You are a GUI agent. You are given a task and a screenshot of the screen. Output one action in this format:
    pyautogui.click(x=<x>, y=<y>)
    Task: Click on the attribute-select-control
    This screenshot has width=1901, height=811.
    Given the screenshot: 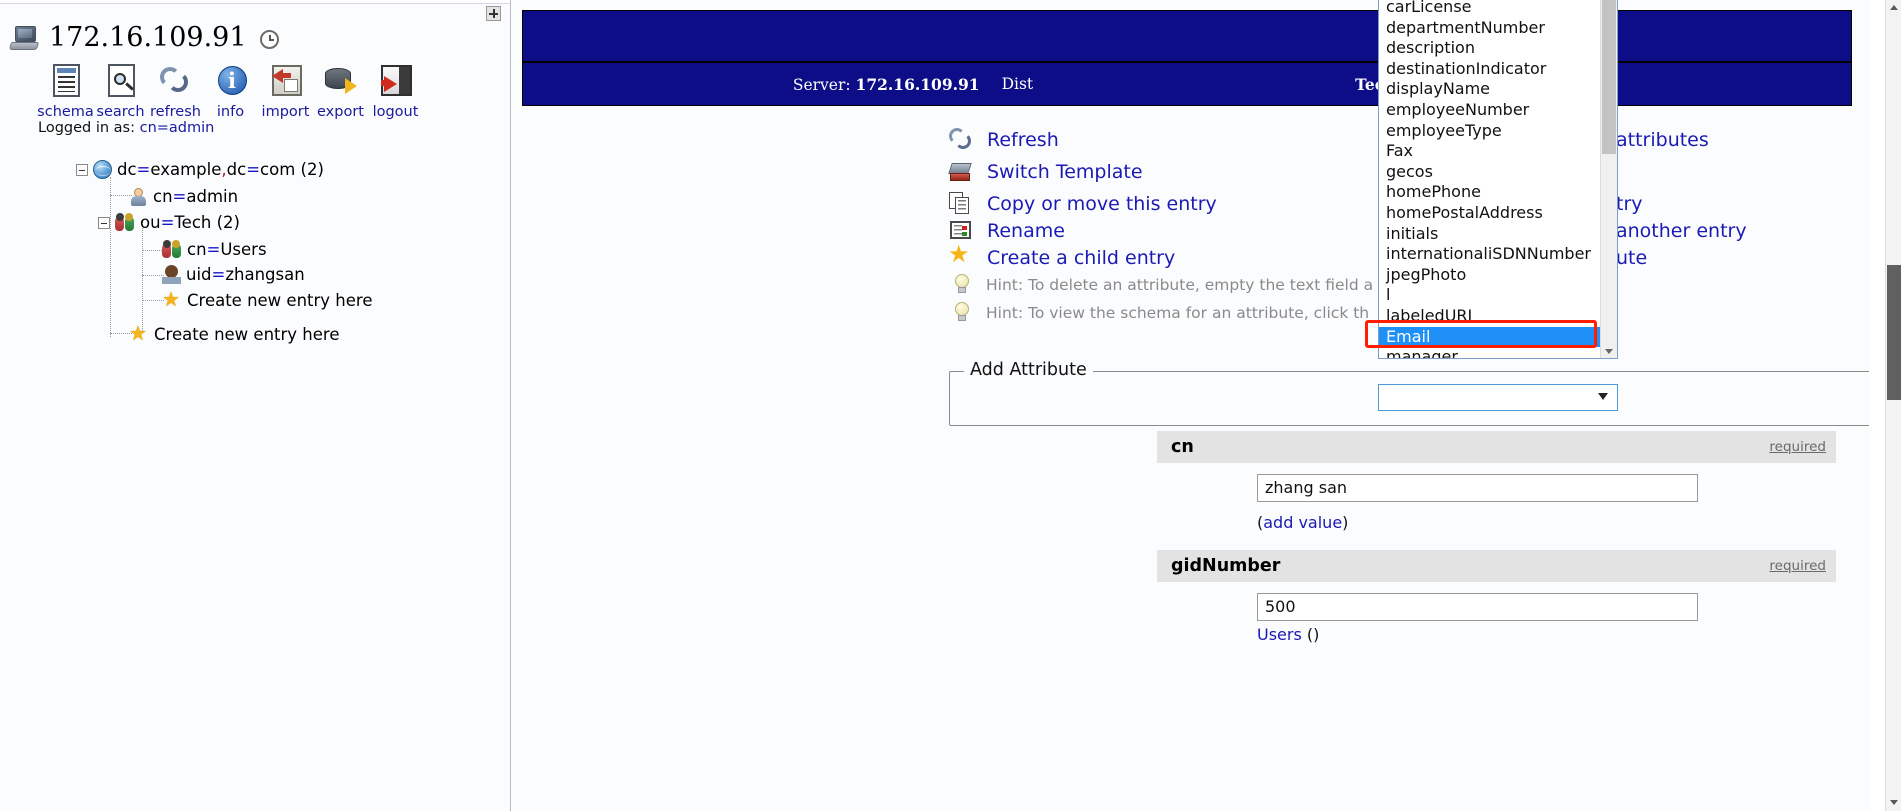 What is the action you would take?
    pyautogui.click(x=1498, y=397)
    